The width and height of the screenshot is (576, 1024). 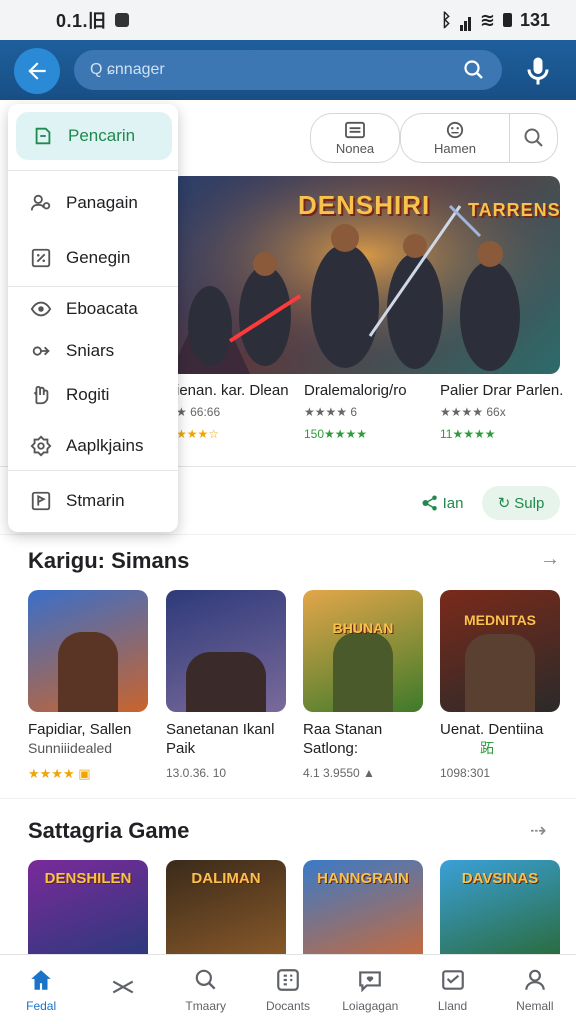 I want to click on mic-icon, so click(x=538, y=71).